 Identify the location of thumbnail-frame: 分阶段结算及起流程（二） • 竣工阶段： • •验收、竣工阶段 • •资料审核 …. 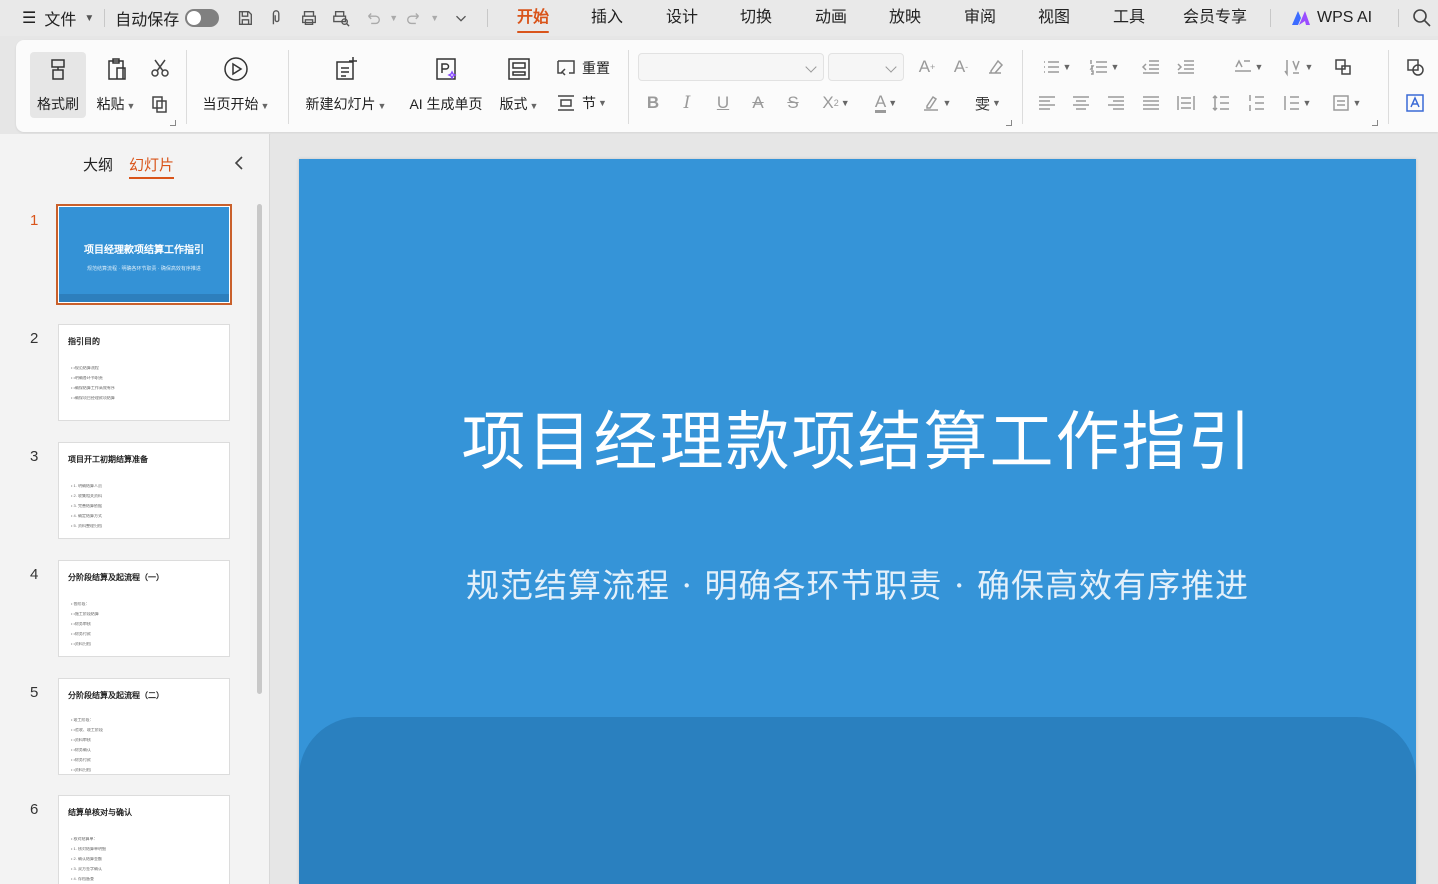
(144, 726).